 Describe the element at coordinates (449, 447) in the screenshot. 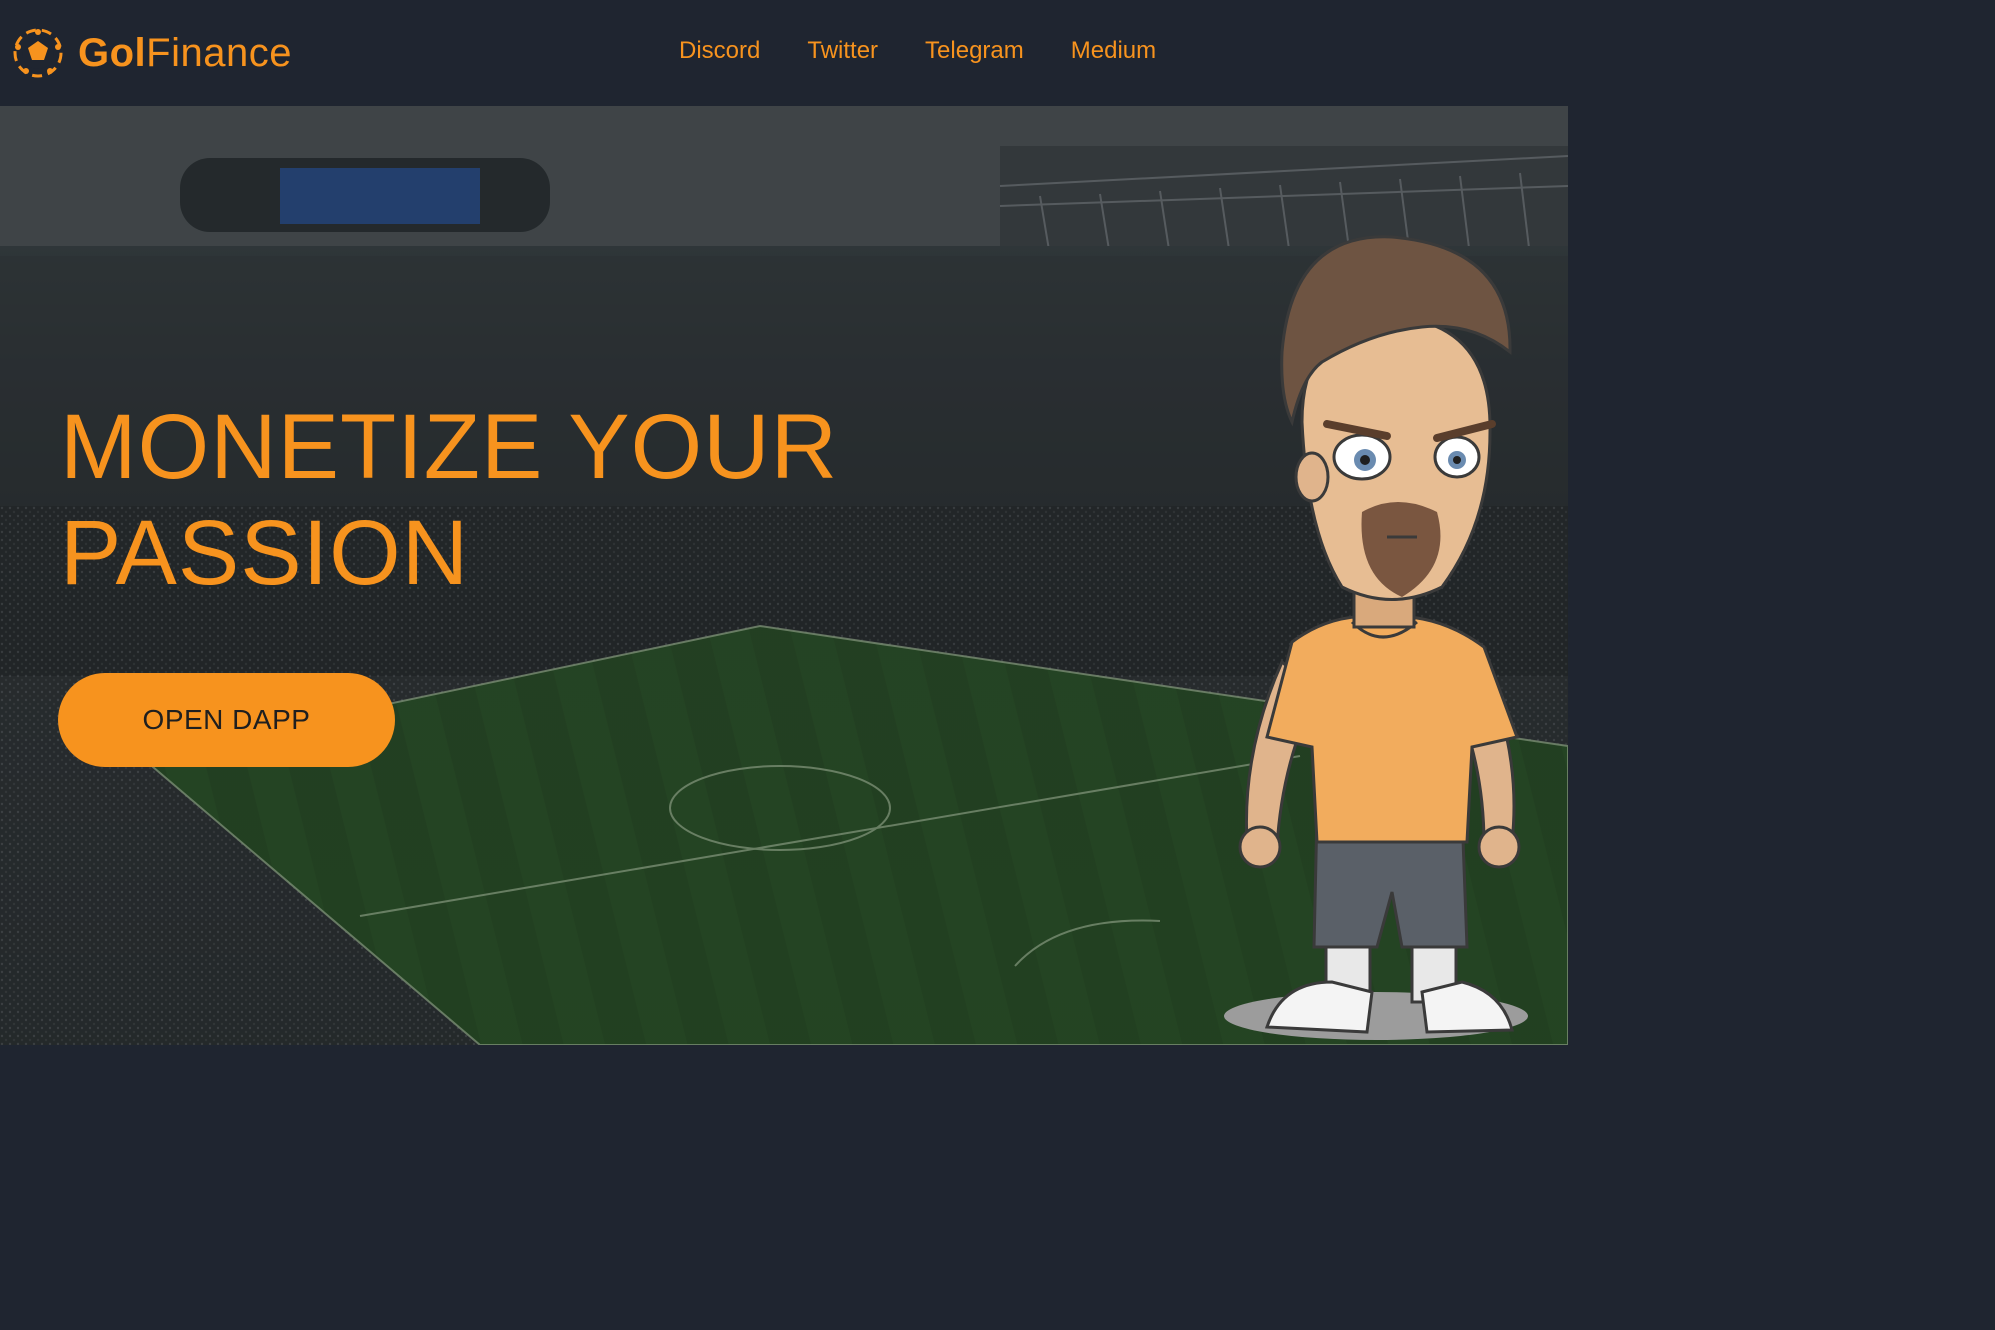

I see `hero-title-line1: MONETIZE YOUR` at that location.